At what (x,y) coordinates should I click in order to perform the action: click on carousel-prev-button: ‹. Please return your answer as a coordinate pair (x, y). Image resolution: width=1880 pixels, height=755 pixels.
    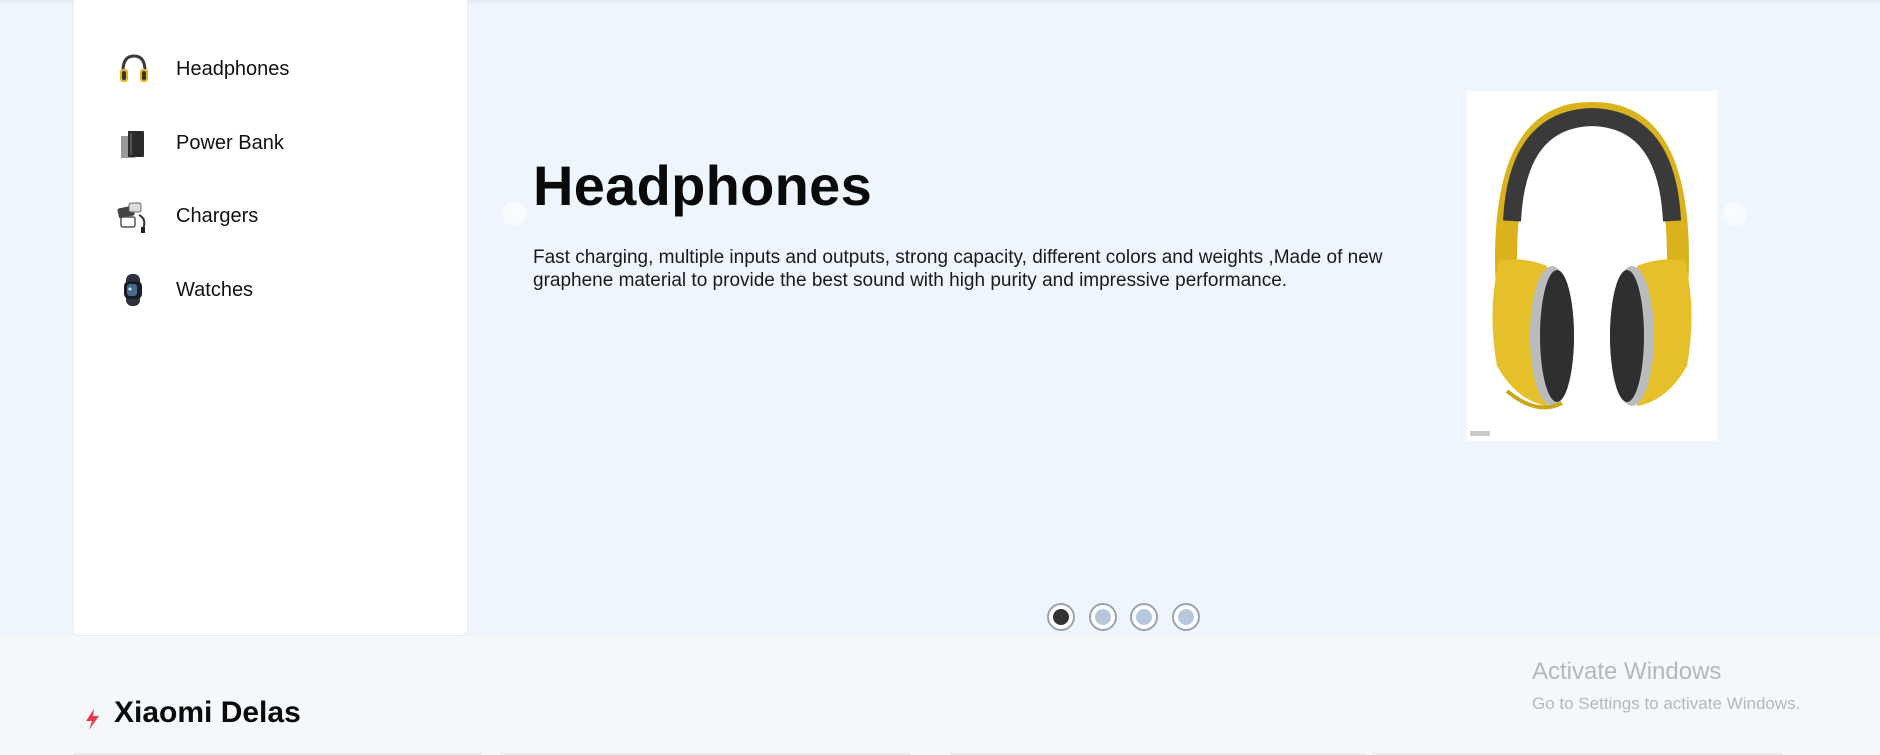
    Looking at the image, I should click on (514, 214).